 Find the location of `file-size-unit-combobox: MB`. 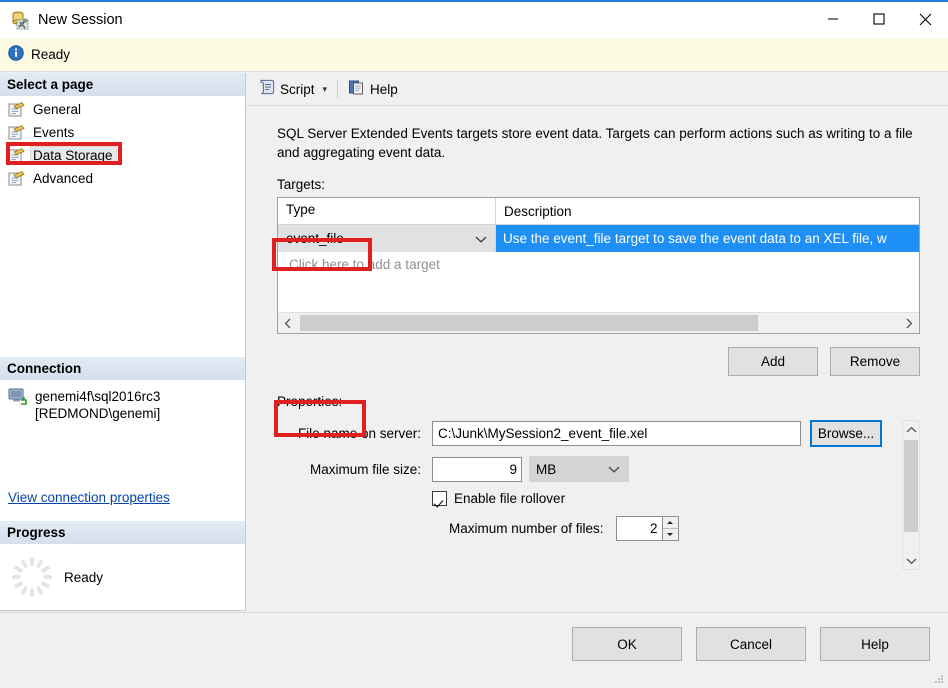

file-size-unit-combobox: MB is located at coordinates (579, 469).